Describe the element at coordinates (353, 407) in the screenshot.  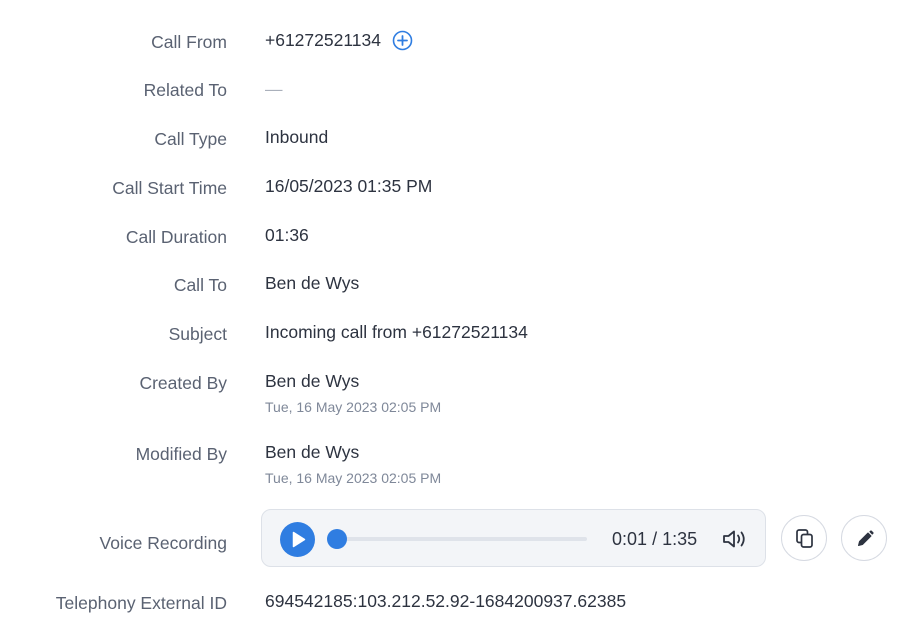
I see `created-by-timestamp: Tue, 16 May 2023 02:05 PM` at that location.